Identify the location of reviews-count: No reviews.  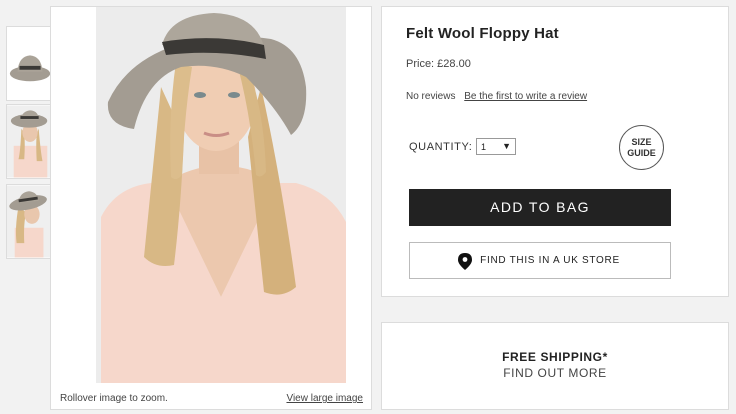
(431, 96).